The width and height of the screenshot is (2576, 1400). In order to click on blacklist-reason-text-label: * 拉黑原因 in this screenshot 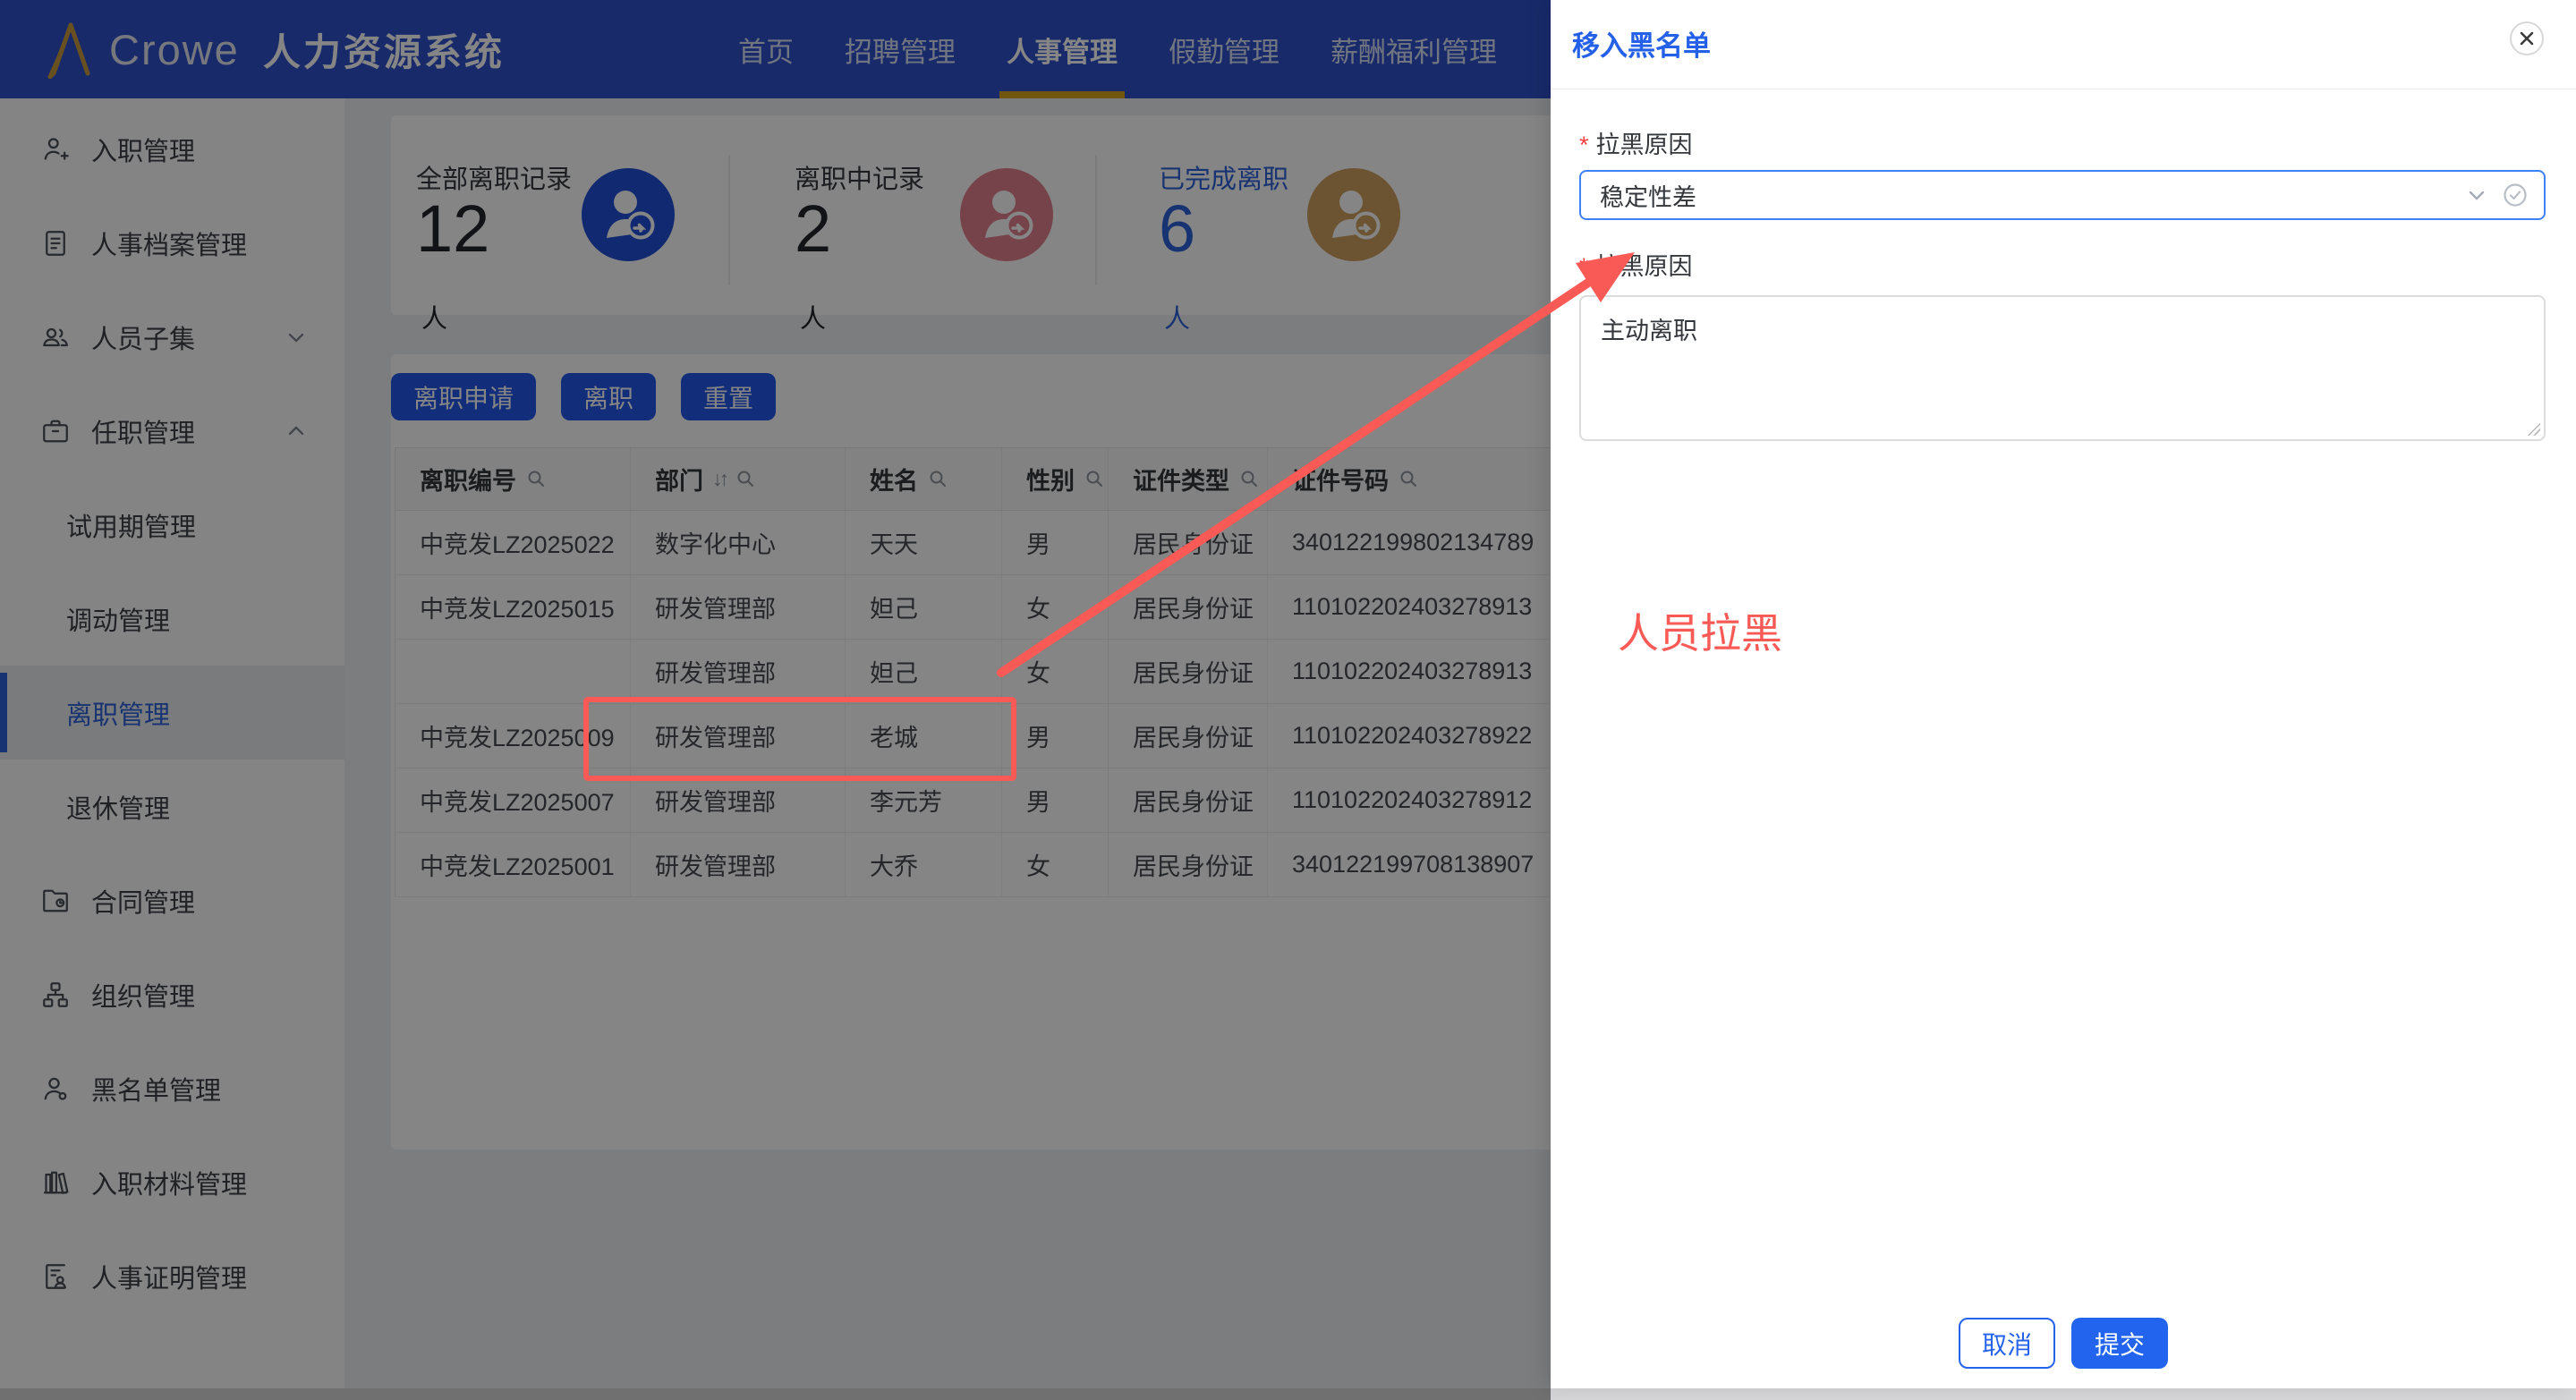, I will do `click(1636, 266)`.